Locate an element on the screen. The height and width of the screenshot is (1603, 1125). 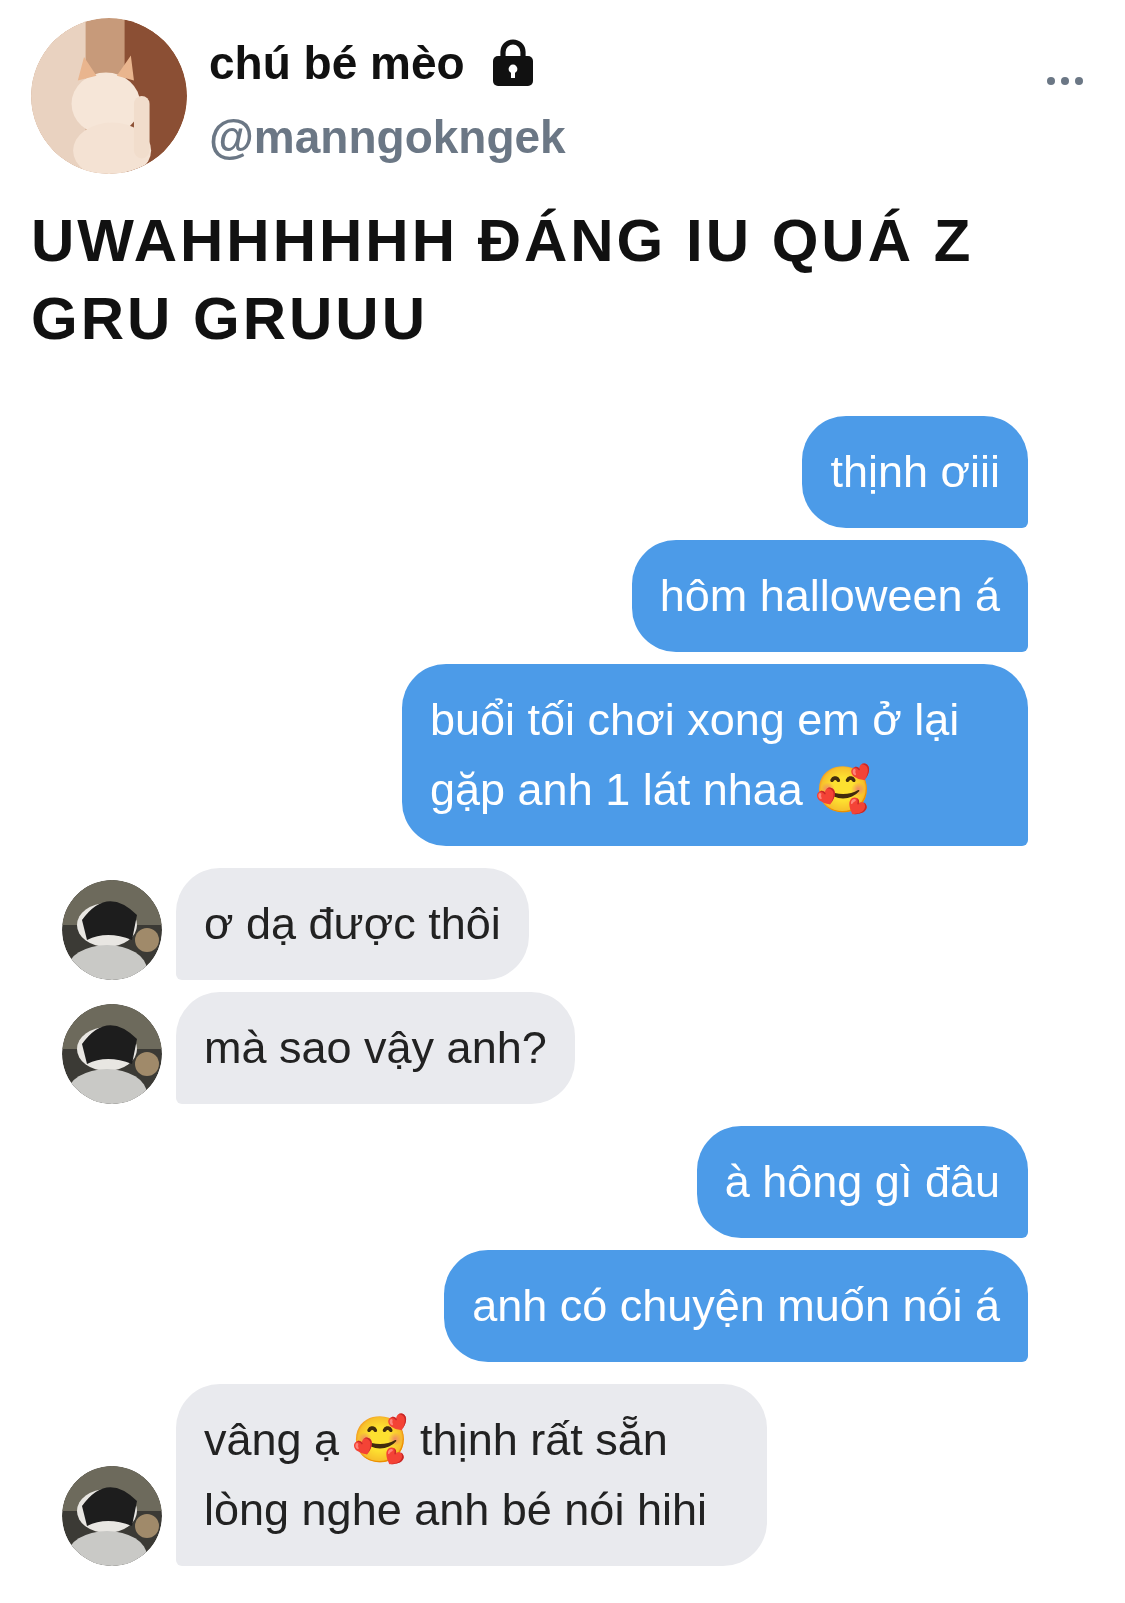
tweet-text: UWAHHHHHH ĐÁNG IU QUÁ Z GRU GRUUU is located at coordinates (503, 280).